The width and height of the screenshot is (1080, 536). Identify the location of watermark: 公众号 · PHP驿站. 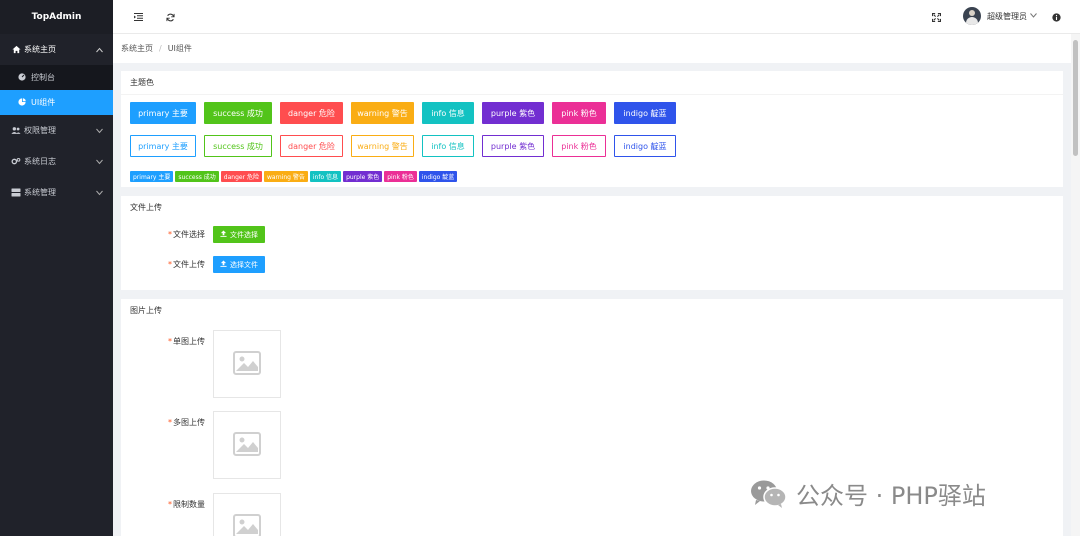
(868, 493).